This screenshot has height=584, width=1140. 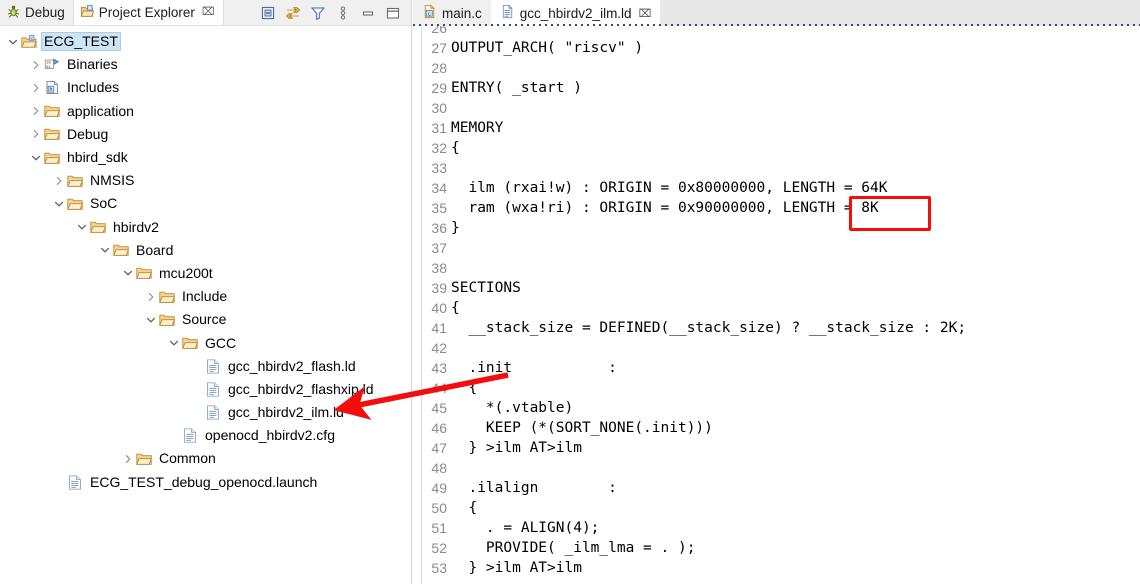 I want to click on code-line: 28, so click(x=781, y=68).